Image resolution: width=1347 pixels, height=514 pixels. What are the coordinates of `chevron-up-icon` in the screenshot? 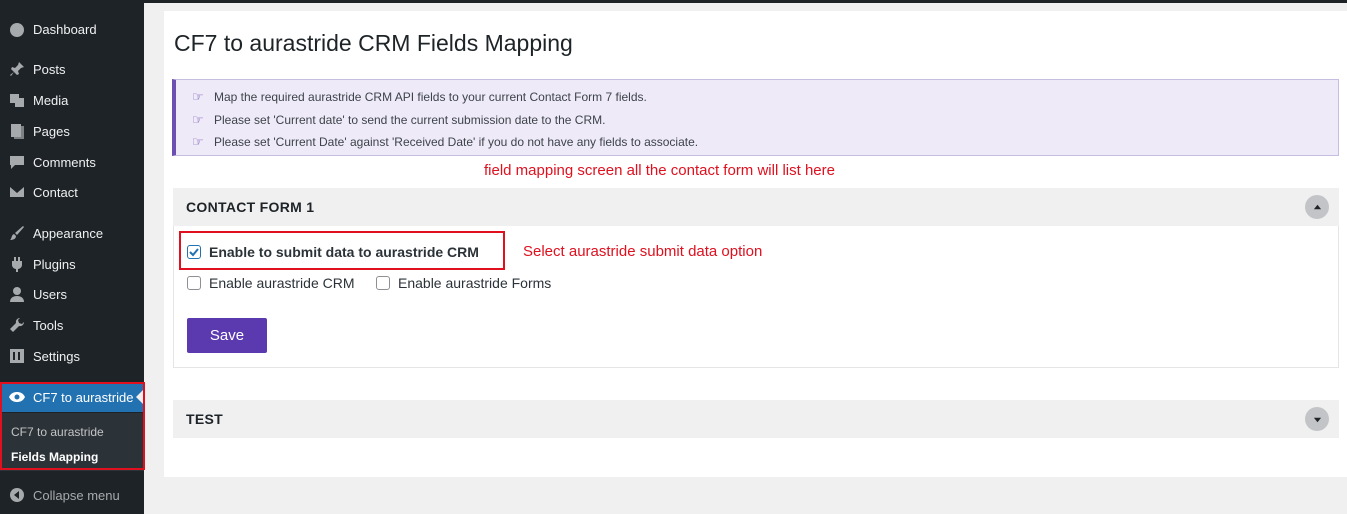 It's located at (1317, 206).